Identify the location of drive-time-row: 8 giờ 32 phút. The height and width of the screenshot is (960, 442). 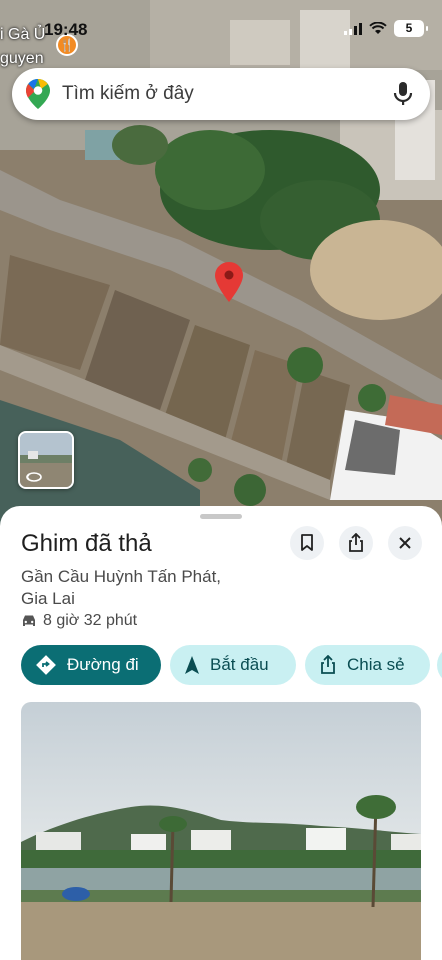
(79, 621).